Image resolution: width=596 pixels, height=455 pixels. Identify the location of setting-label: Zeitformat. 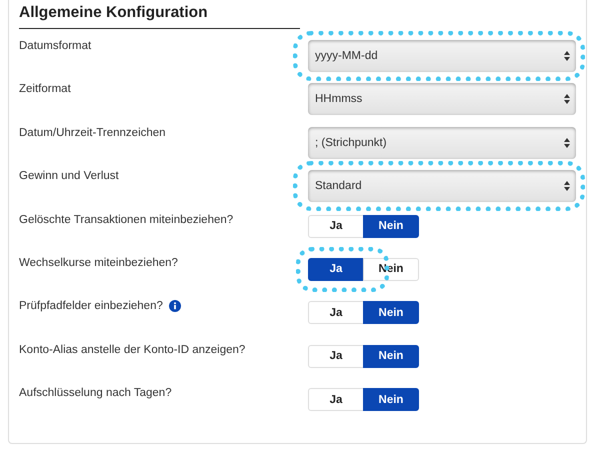
(45, 89).